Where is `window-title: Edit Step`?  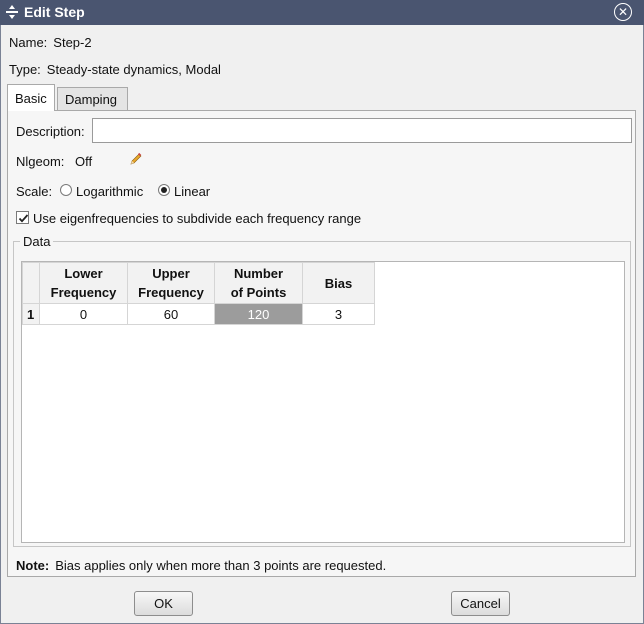 window-title: Edit Step is located at coordinates (54, 12).